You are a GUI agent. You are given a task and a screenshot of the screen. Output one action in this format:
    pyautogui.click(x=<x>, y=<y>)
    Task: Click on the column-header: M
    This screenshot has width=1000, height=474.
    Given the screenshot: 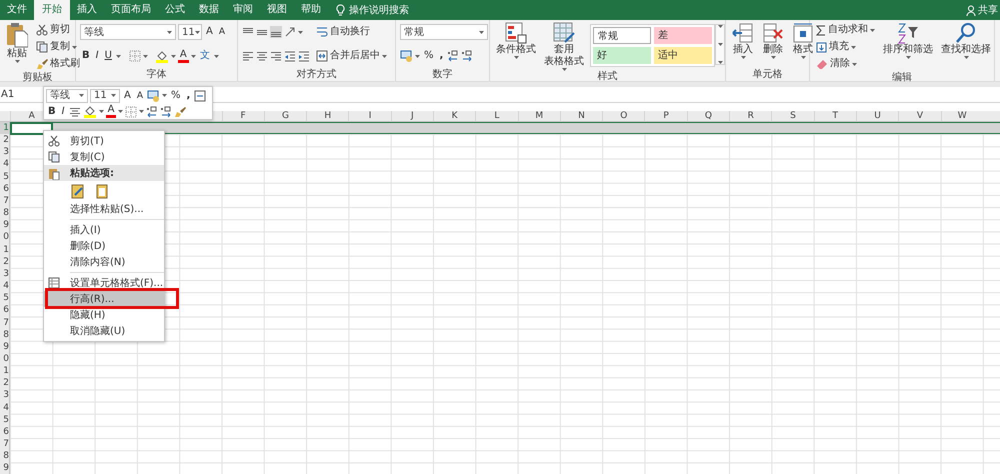 What is the action you would take?
    pyautogui.click(x=539, y=116)
    